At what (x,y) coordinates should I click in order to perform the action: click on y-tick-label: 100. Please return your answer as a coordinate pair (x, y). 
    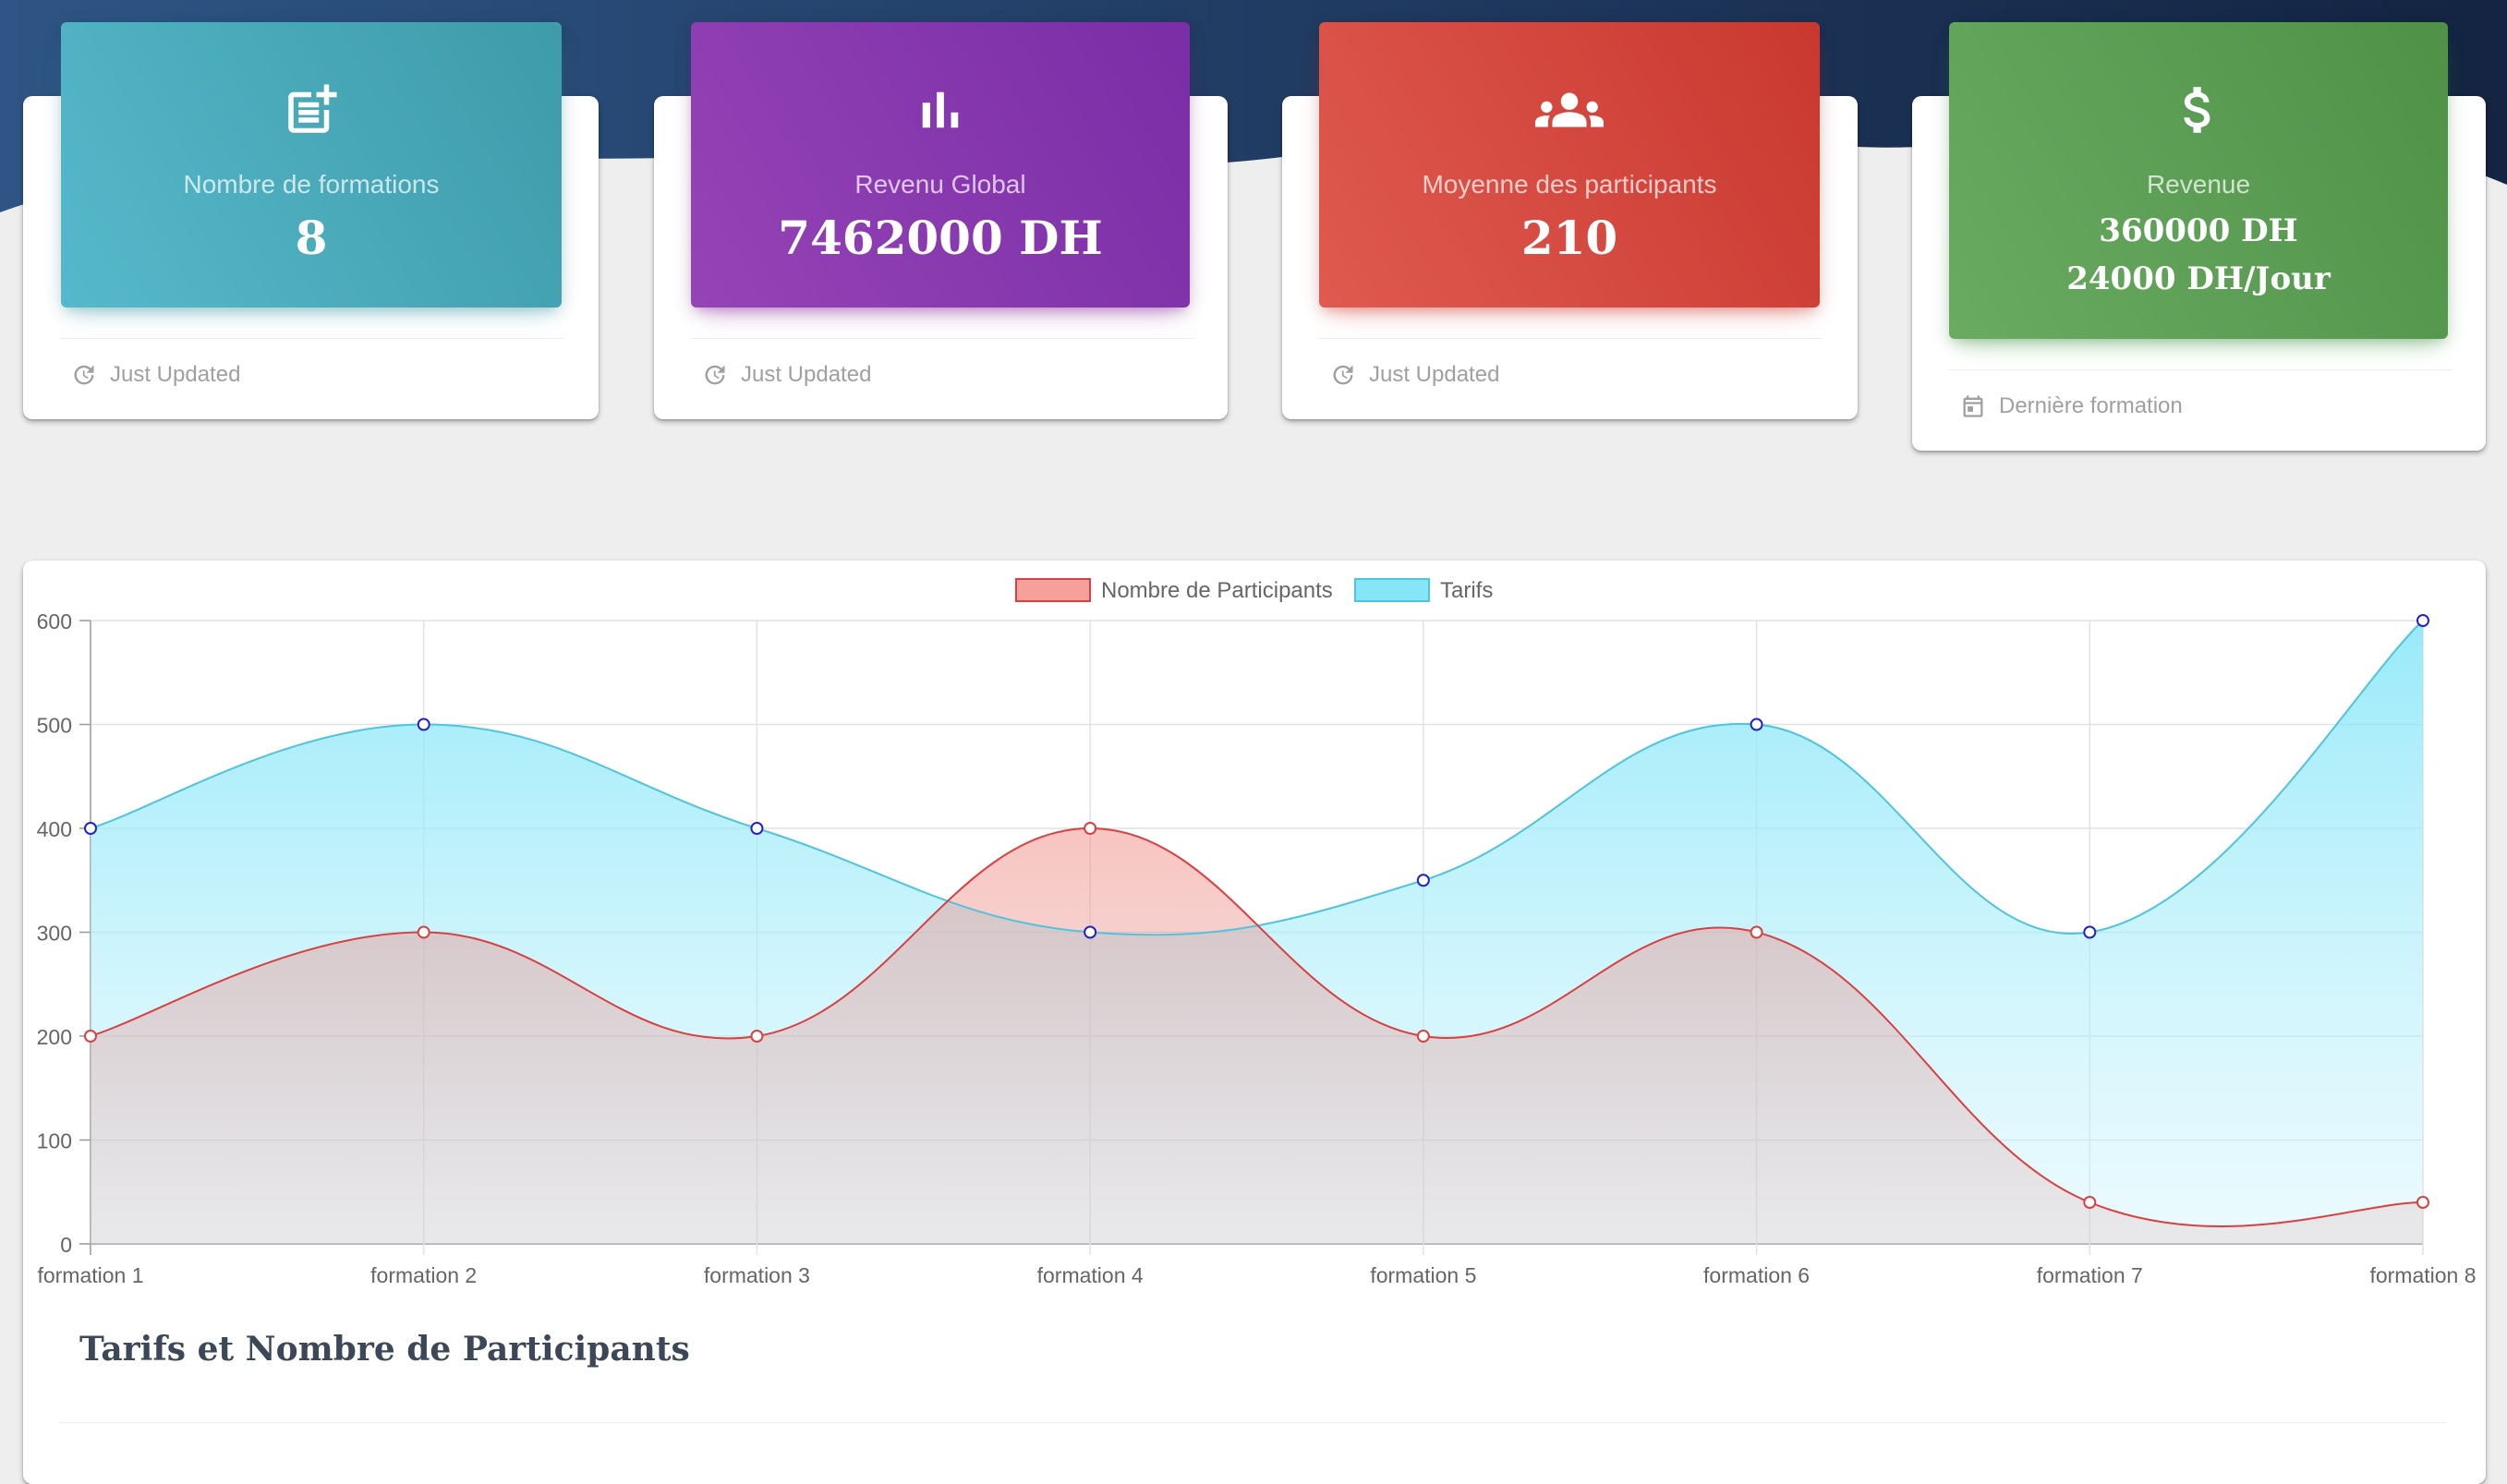
    Looking at the image, I should click on (54, 1141).